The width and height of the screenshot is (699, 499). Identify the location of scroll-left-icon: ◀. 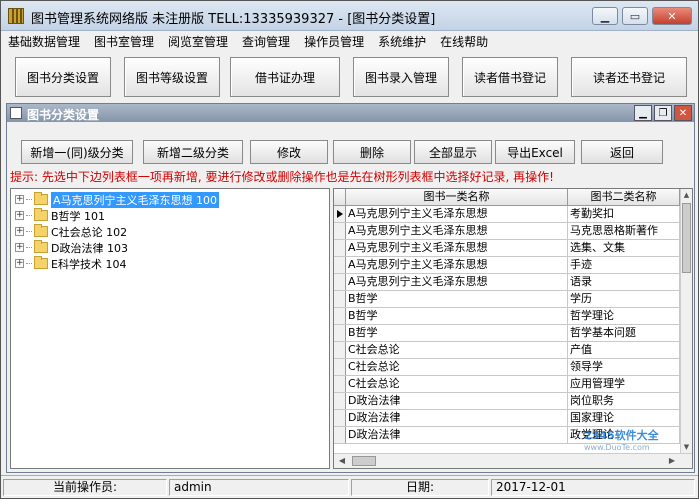
(342, 461).